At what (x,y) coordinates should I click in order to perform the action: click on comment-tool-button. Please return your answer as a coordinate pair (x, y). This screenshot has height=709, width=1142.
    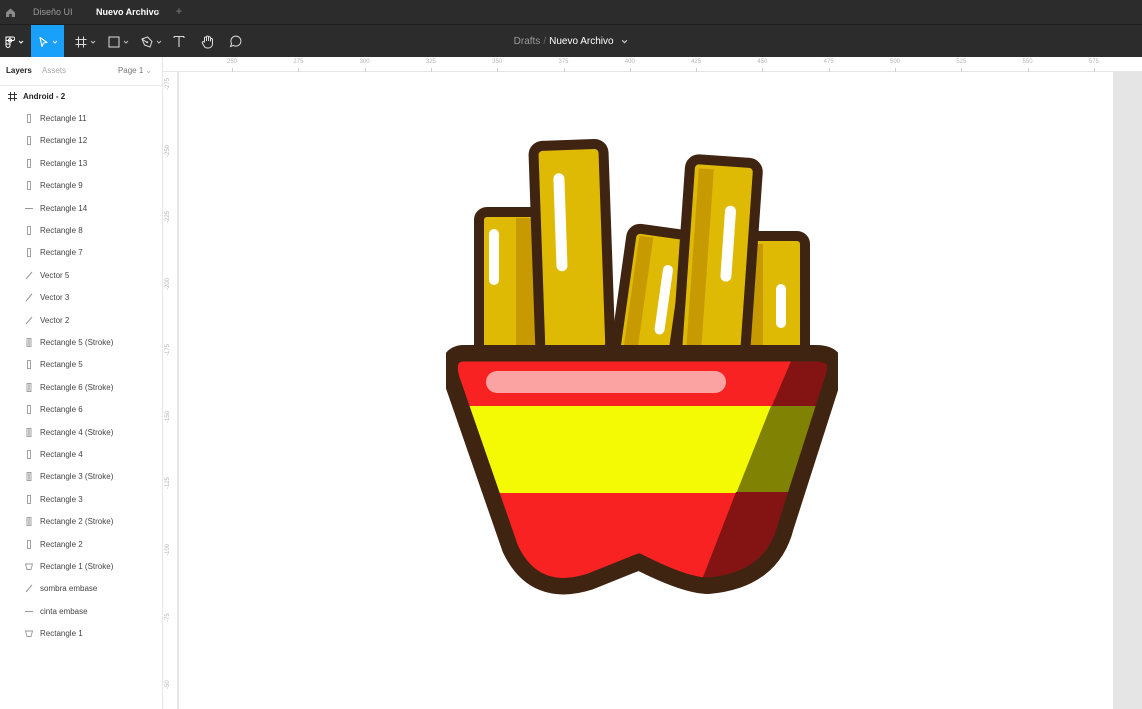
    Looking at the image, I should click on (235, 41).